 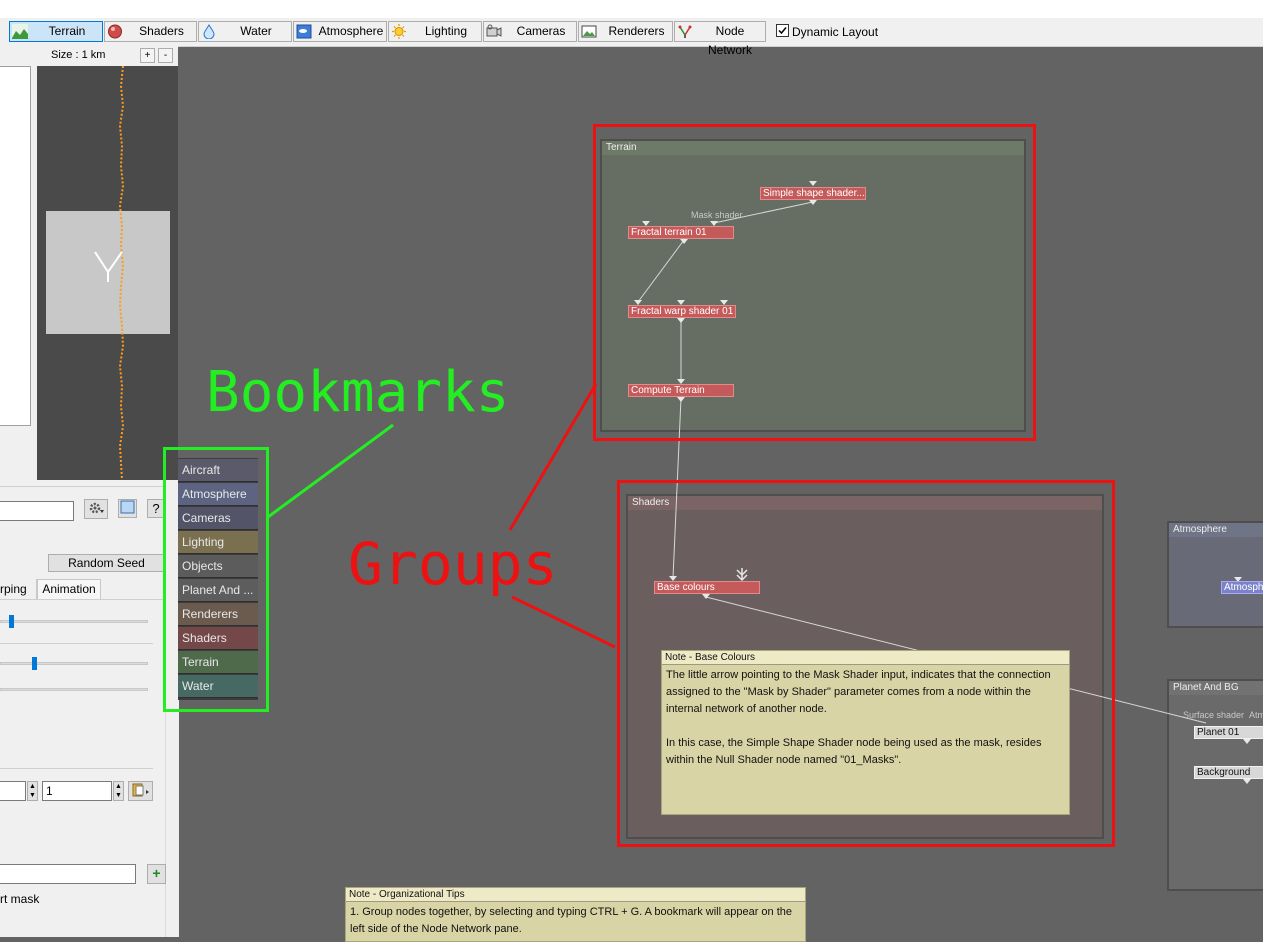 What do you see at coordinates (563, 622) in the screenshot?
I see `shaders-group-pointer-line` at bounding box center [563, 622].